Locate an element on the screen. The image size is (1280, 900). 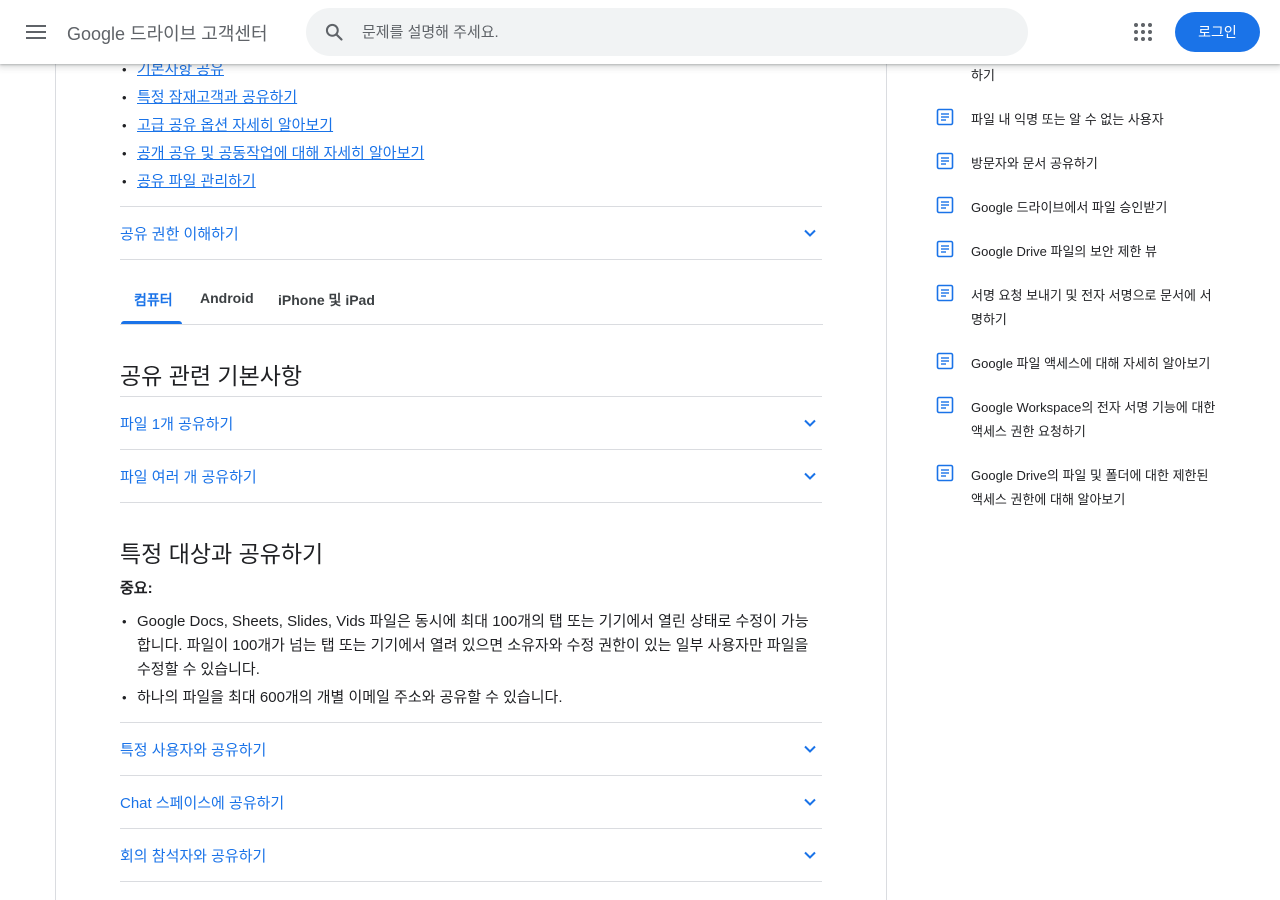
accordion-share-meeting-attendees: 회의 참석자와 공유하기 is located at coordinates (471, 855).